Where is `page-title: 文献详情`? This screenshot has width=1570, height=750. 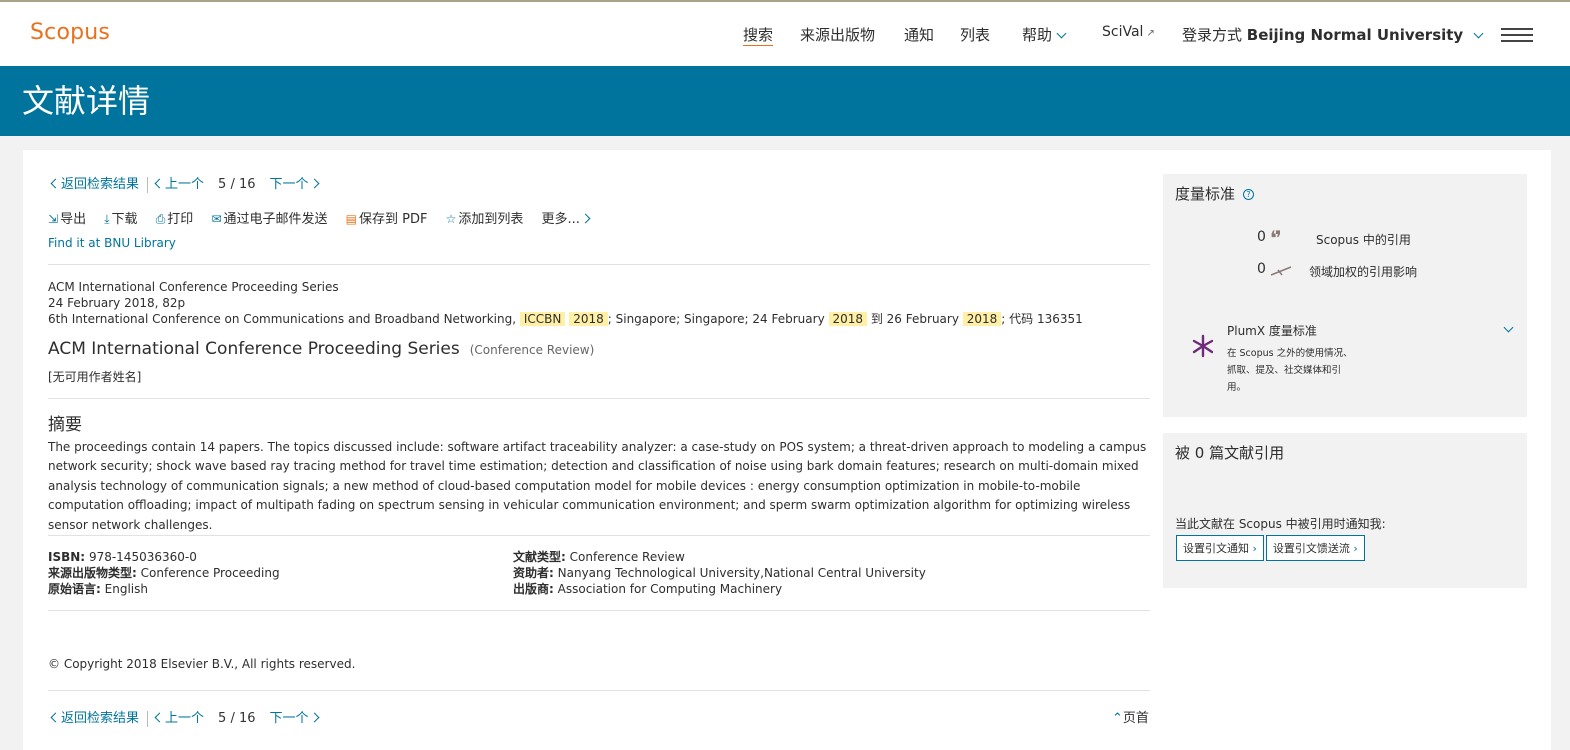 page-title: 文献详情 is located at coordinates (86, 101).